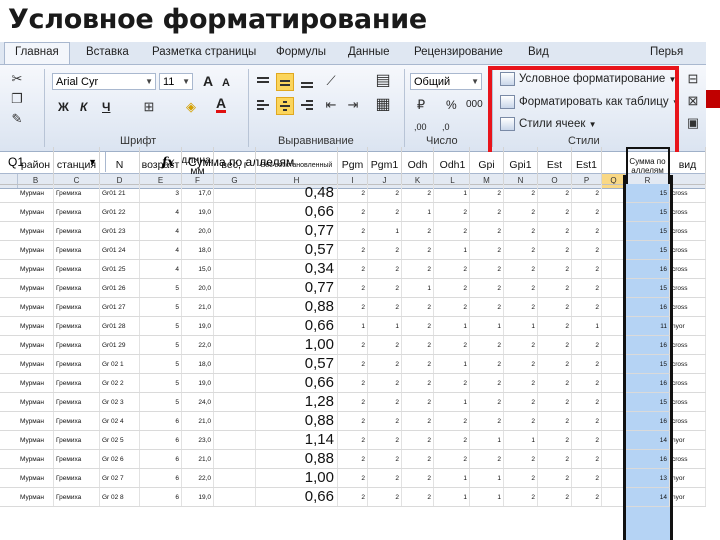 The height and width of the screenshot is (540, 720). What do you see at coordinates (446, 127) in the screenshot?
I see `decrease-decimal-button: ,0` at bounding box center [446, 127].